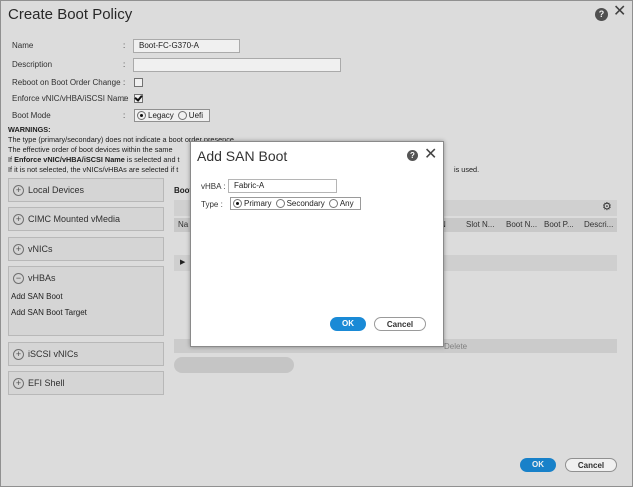 The height and width of the screenshot is (487, 633). What do you see at coordinates (412, 155) in the screenshot?
I see `help-icon: ?` at bounding box center [412, 155].